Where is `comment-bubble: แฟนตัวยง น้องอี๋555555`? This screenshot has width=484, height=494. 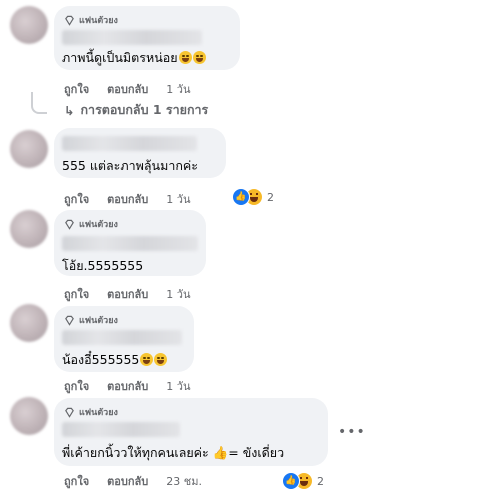
comment-bubble: แฟนตัวยง น้องอี๋555555 is located at coordinates (124, 339).